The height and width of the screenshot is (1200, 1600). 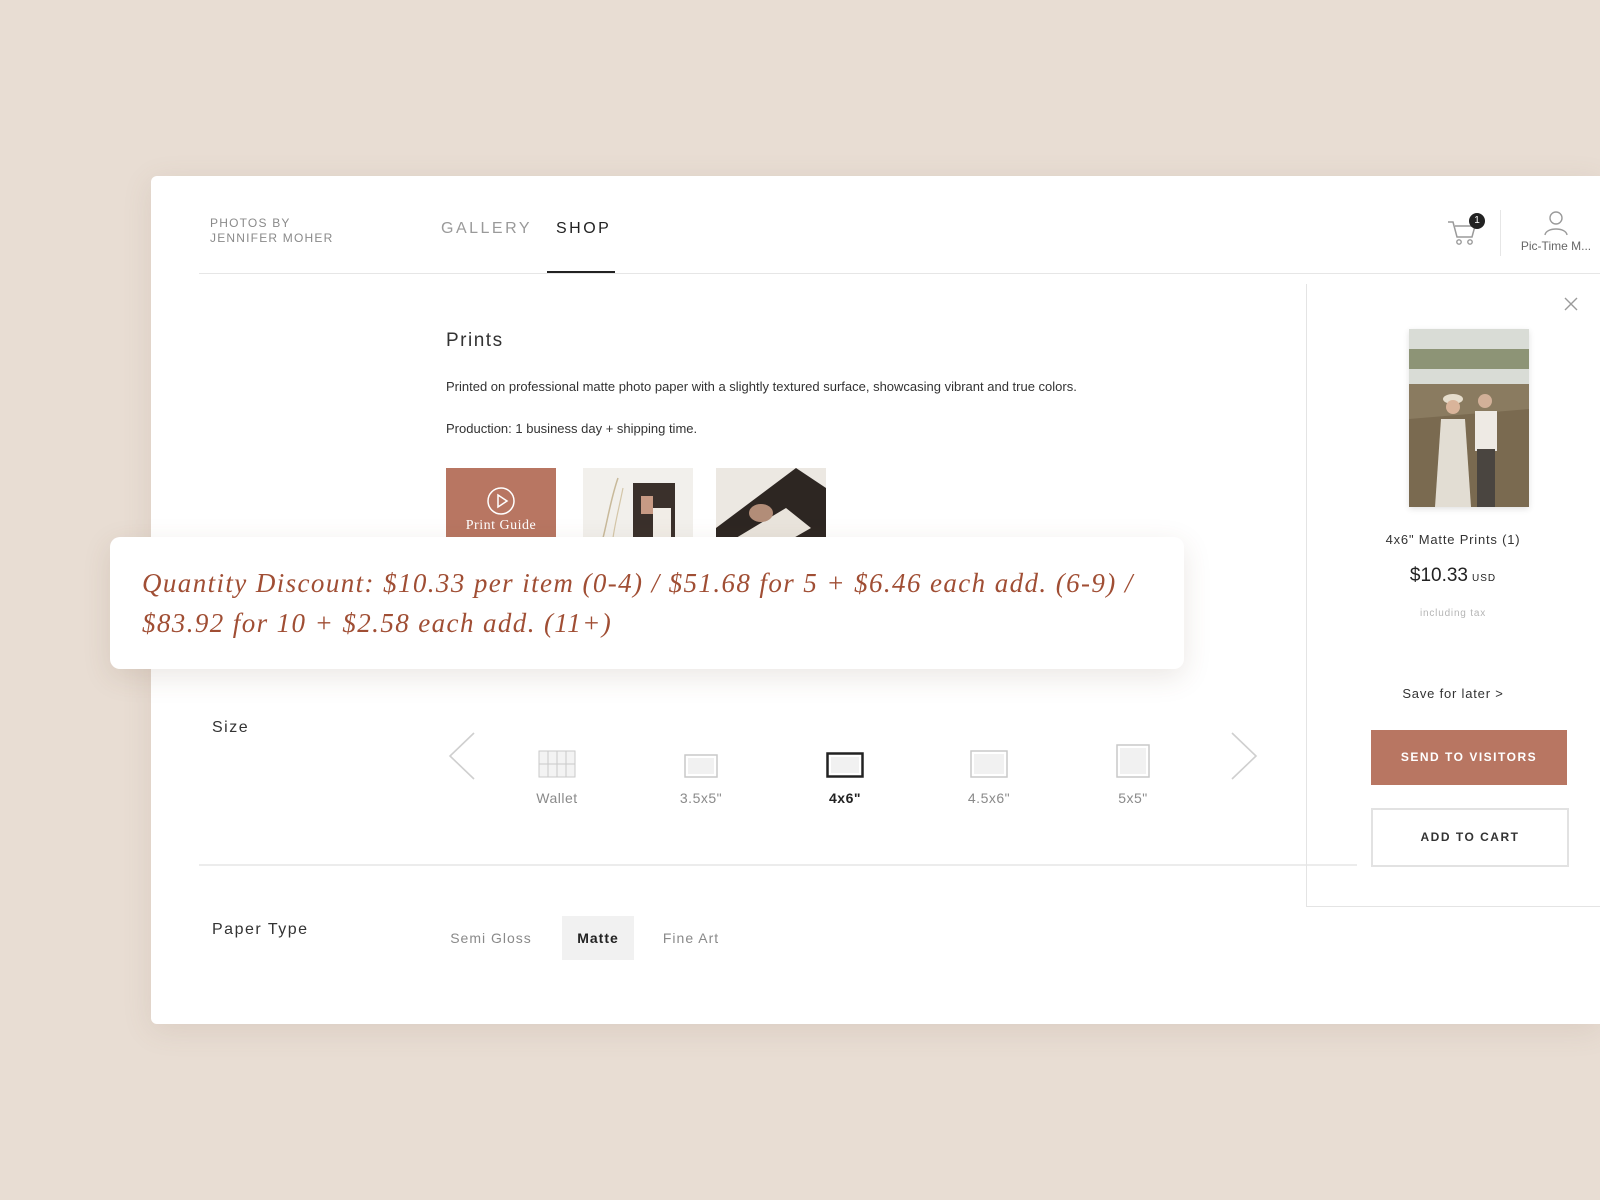 I want to click on brand-logo: PHOTOS BY JENNIFER MOHER, so click(x=271, y=231).